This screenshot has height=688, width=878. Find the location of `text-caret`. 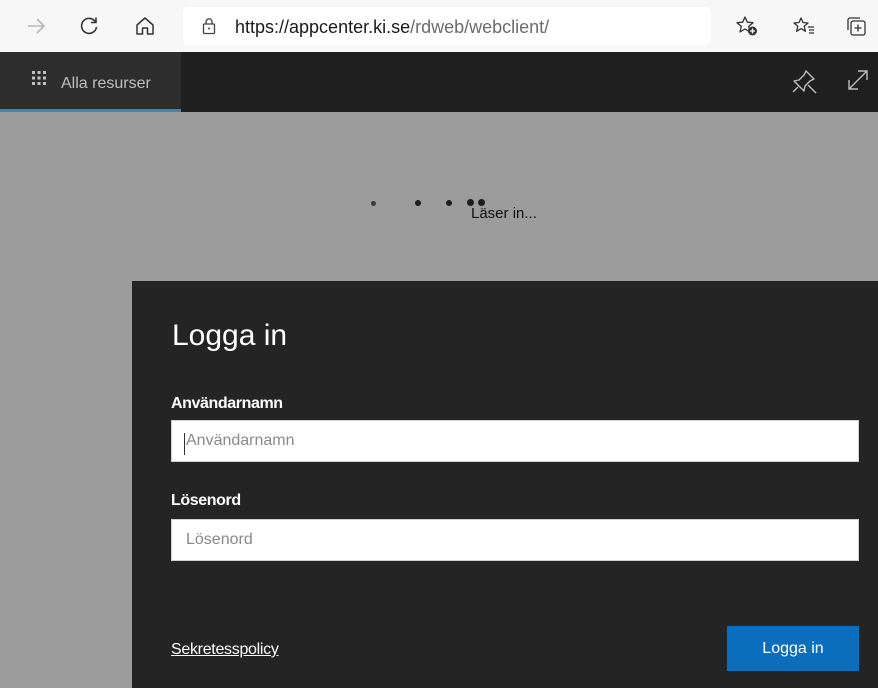

text-caret is located at coordinates (184, 444).